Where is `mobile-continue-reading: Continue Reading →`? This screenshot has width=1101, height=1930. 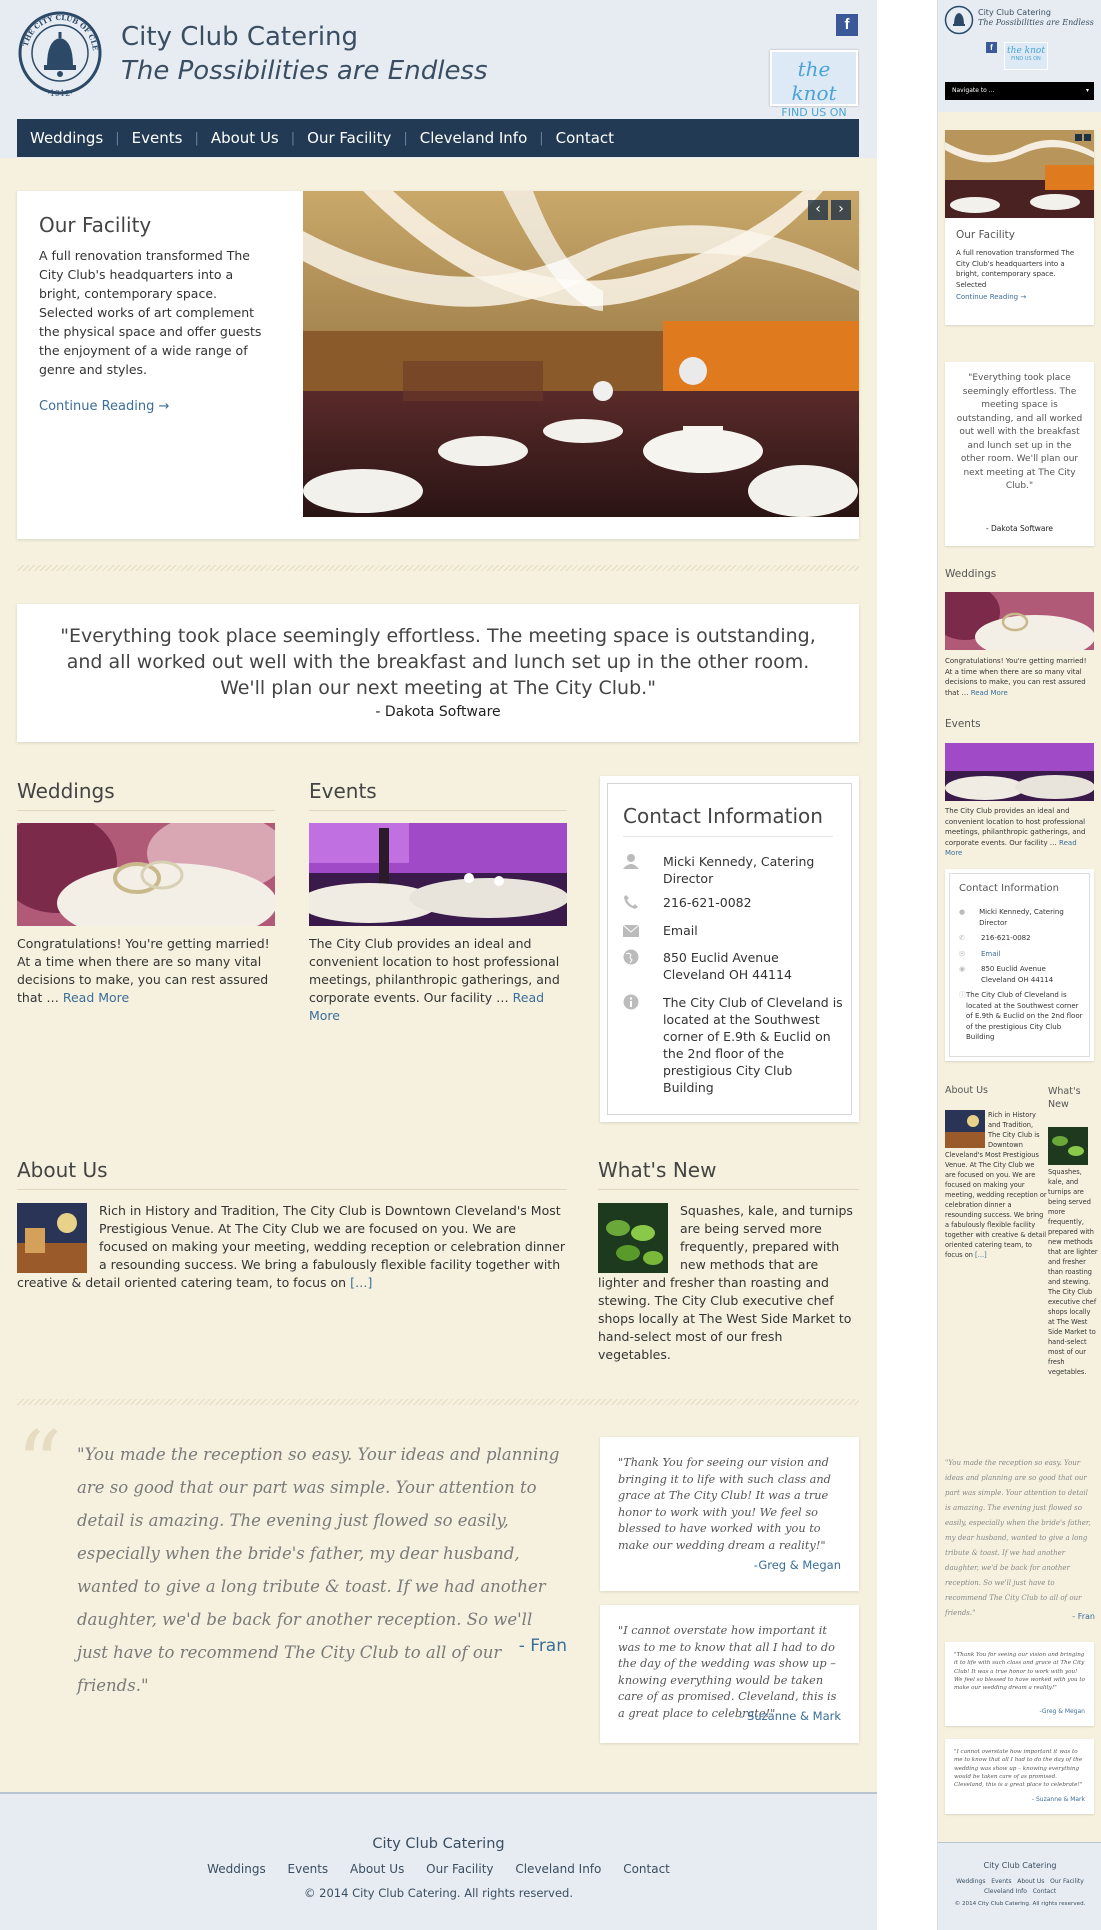 mobile-continue-reading: Continue Reading → is located at coordinates (991, 297).